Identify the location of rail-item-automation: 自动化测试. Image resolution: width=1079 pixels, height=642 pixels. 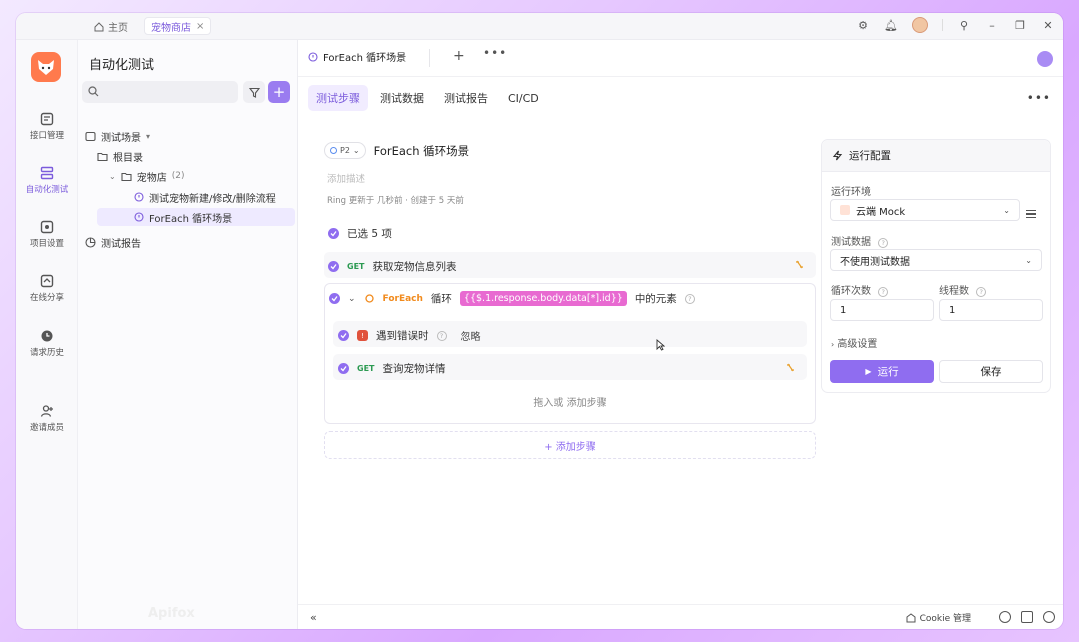
(47, 180).